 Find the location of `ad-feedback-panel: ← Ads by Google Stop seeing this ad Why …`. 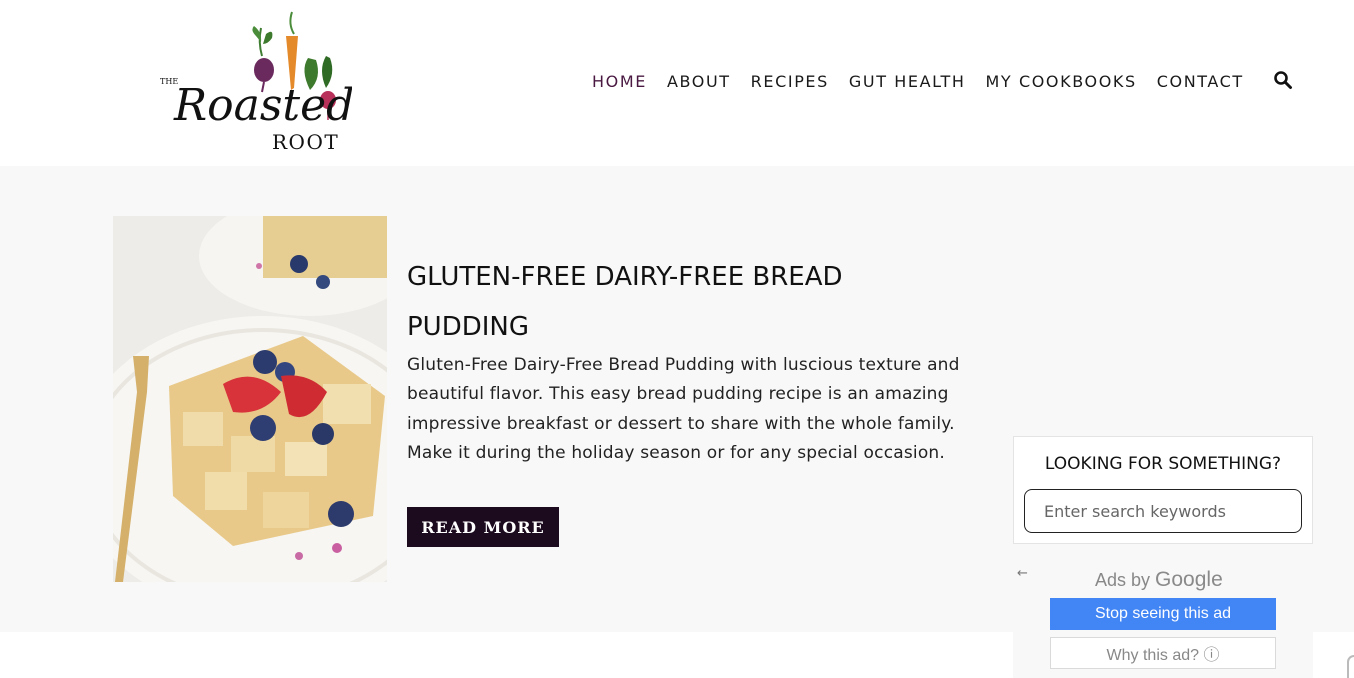

ad-feedback-panel: ← Ads by Google Stop seeing this ad Why … is located at coordinates (1163, 618).